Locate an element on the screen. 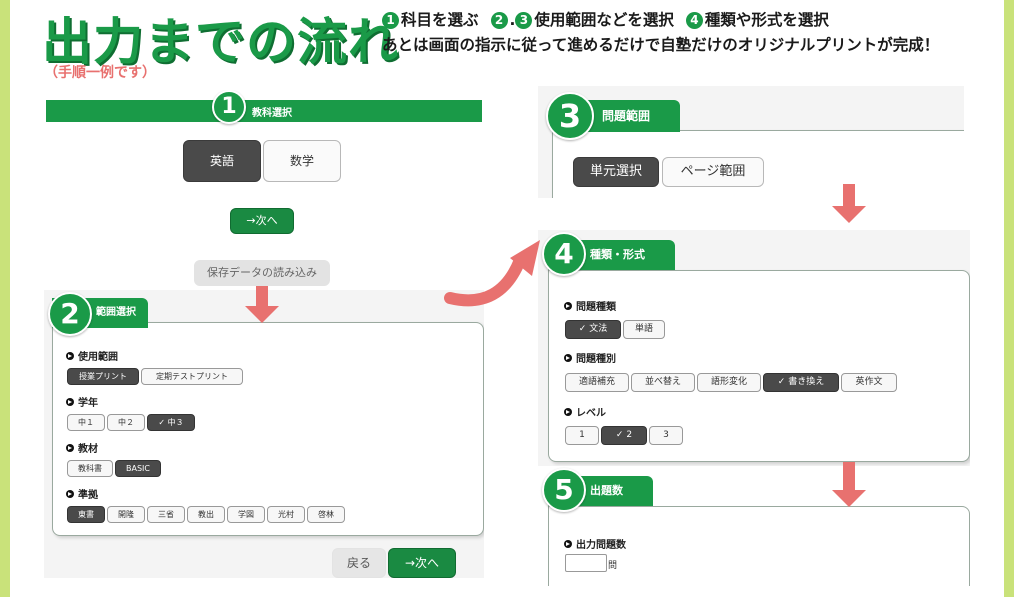 The height and width of the screenshot is (597, 1014). material-option-basic: BASIC is located at coordinates (138, 468).